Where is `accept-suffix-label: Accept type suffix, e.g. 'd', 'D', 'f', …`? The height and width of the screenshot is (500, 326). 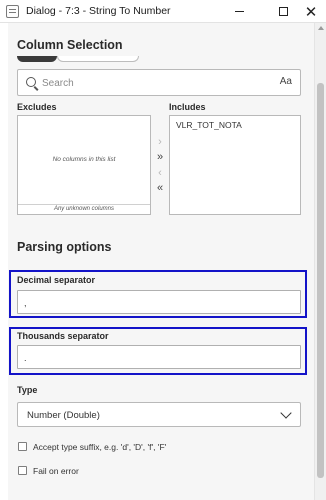 accept-suffix-label: Accept type suffix, e.g. 'd', 'D', 'f', … is located at coordinates (99, 447).